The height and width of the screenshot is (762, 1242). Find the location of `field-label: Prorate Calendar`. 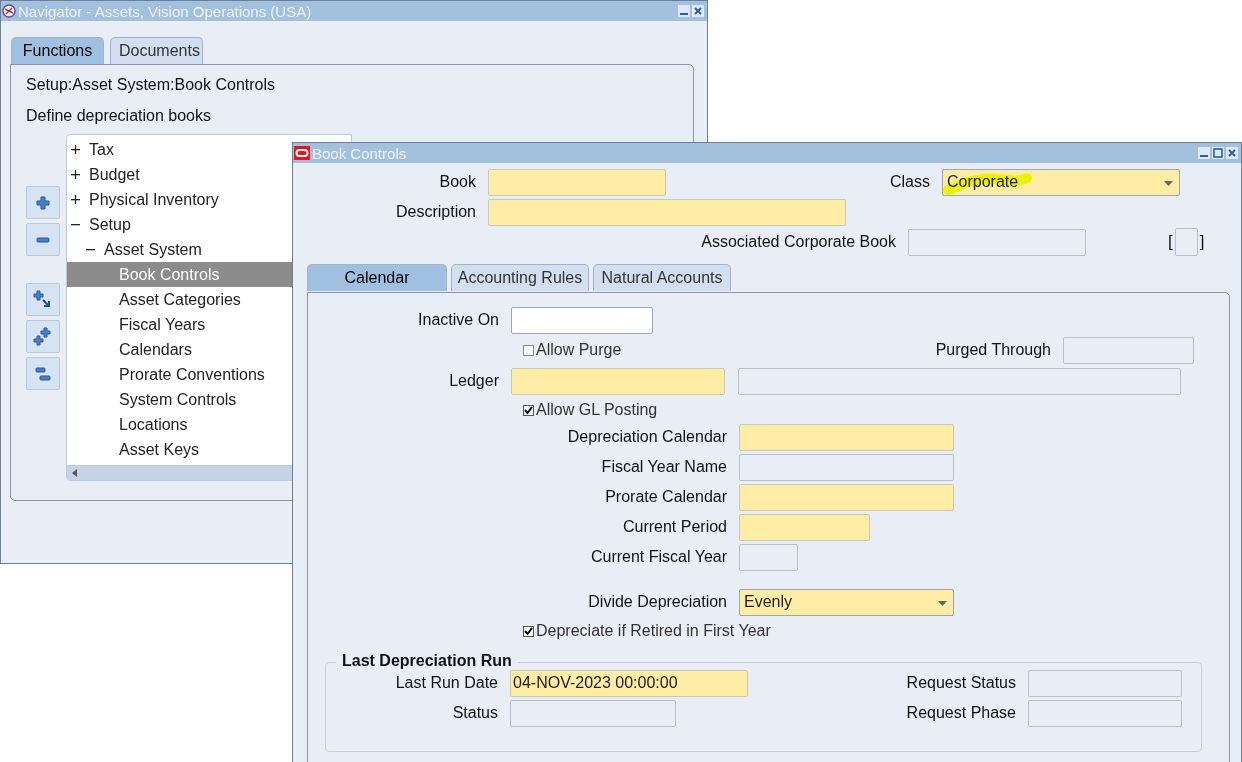

field-label: Prorate Calendar is located at coordinates (666, 497).